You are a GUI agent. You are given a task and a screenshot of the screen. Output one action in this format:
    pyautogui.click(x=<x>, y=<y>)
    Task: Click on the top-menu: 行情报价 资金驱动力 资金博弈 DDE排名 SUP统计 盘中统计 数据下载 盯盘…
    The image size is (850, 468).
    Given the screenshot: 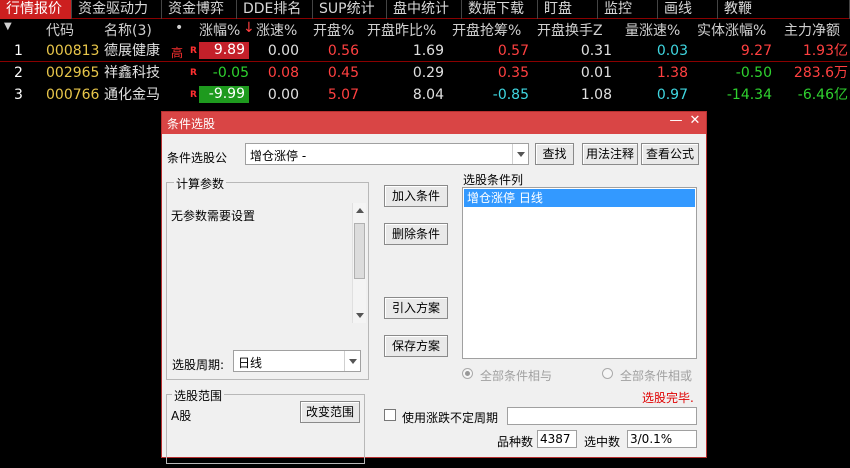 What is the action you would take?
    pyautogui.click(x=425, y=9)
    